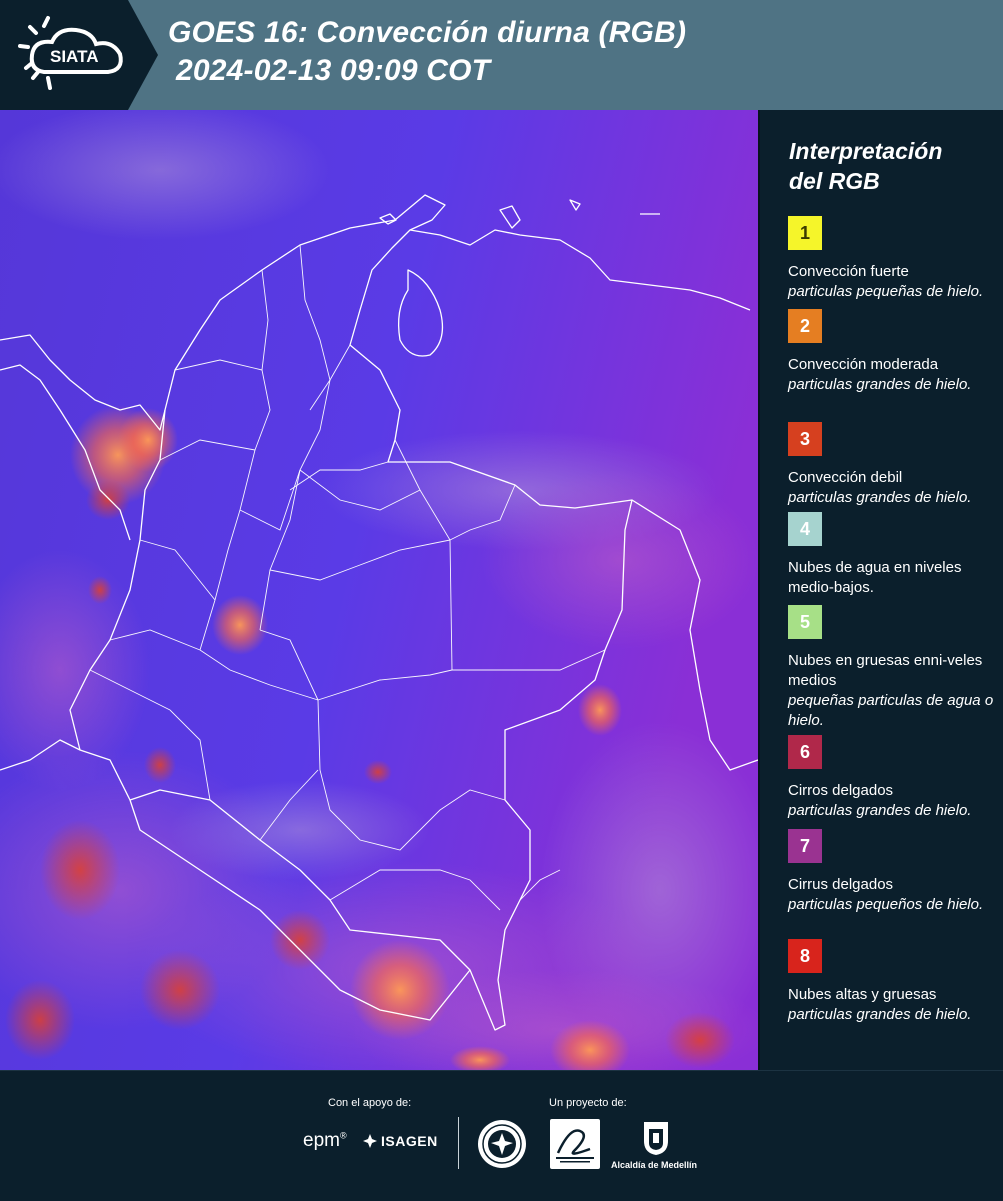 This screenshot has width=1003, height=1201. I want to click on project-label: Un proyecto de:, so click(588, 1103).